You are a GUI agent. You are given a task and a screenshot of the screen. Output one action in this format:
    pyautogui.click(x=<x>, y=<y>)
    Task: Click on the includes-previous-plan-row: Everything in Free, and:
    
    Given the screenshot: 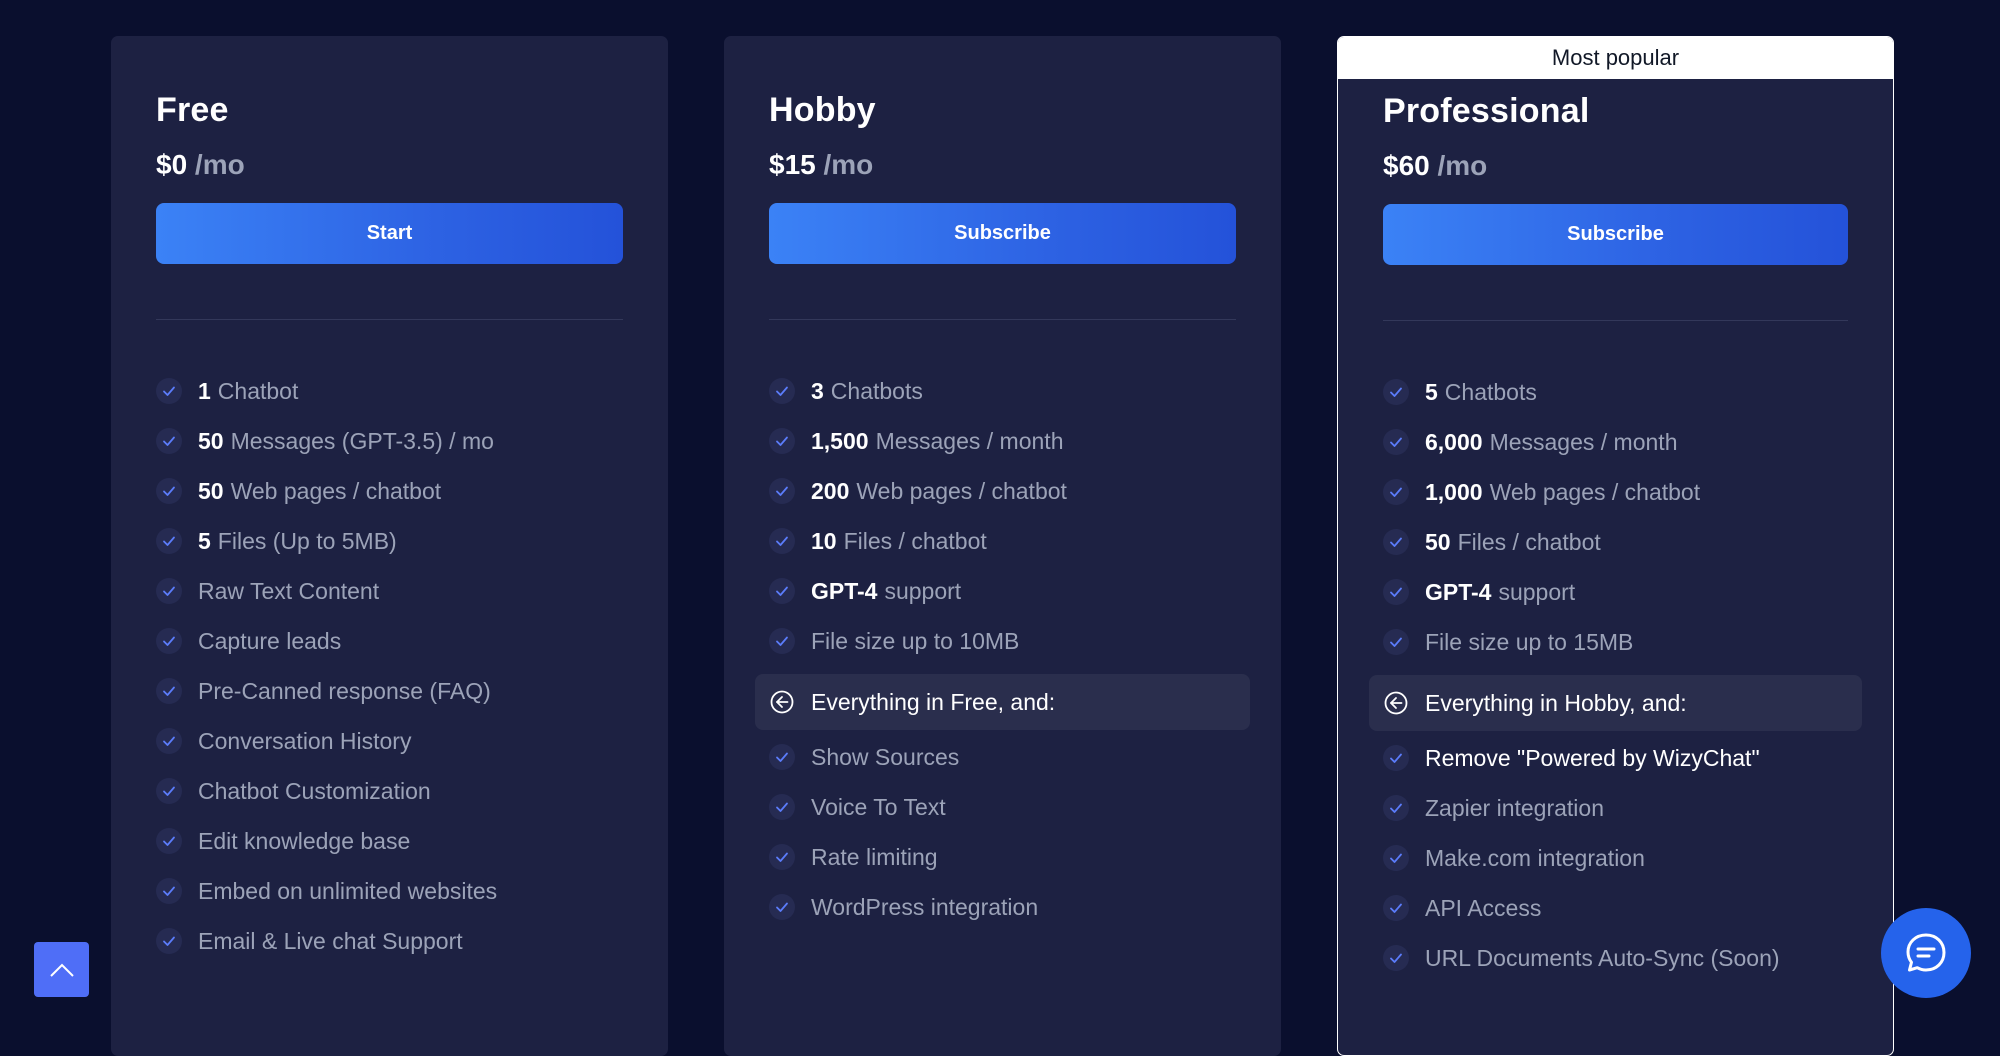 What is the action you would take?
    pyautogui.click(x=1002, y=702)
    